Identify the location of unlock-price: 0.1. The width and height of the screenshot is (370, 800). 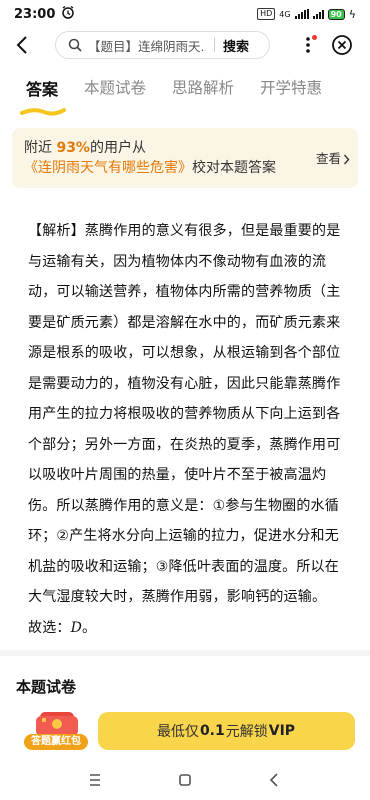
(212, 731).